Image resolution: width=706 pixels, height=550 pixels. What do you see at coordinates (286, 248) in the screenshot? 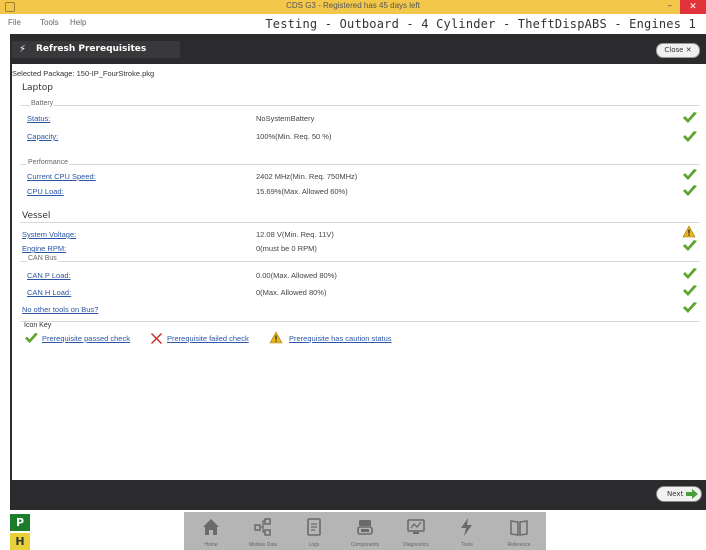
I see `engine-rpm-value: 0(must be 0 RPM)` at bounding box center [286, 248].